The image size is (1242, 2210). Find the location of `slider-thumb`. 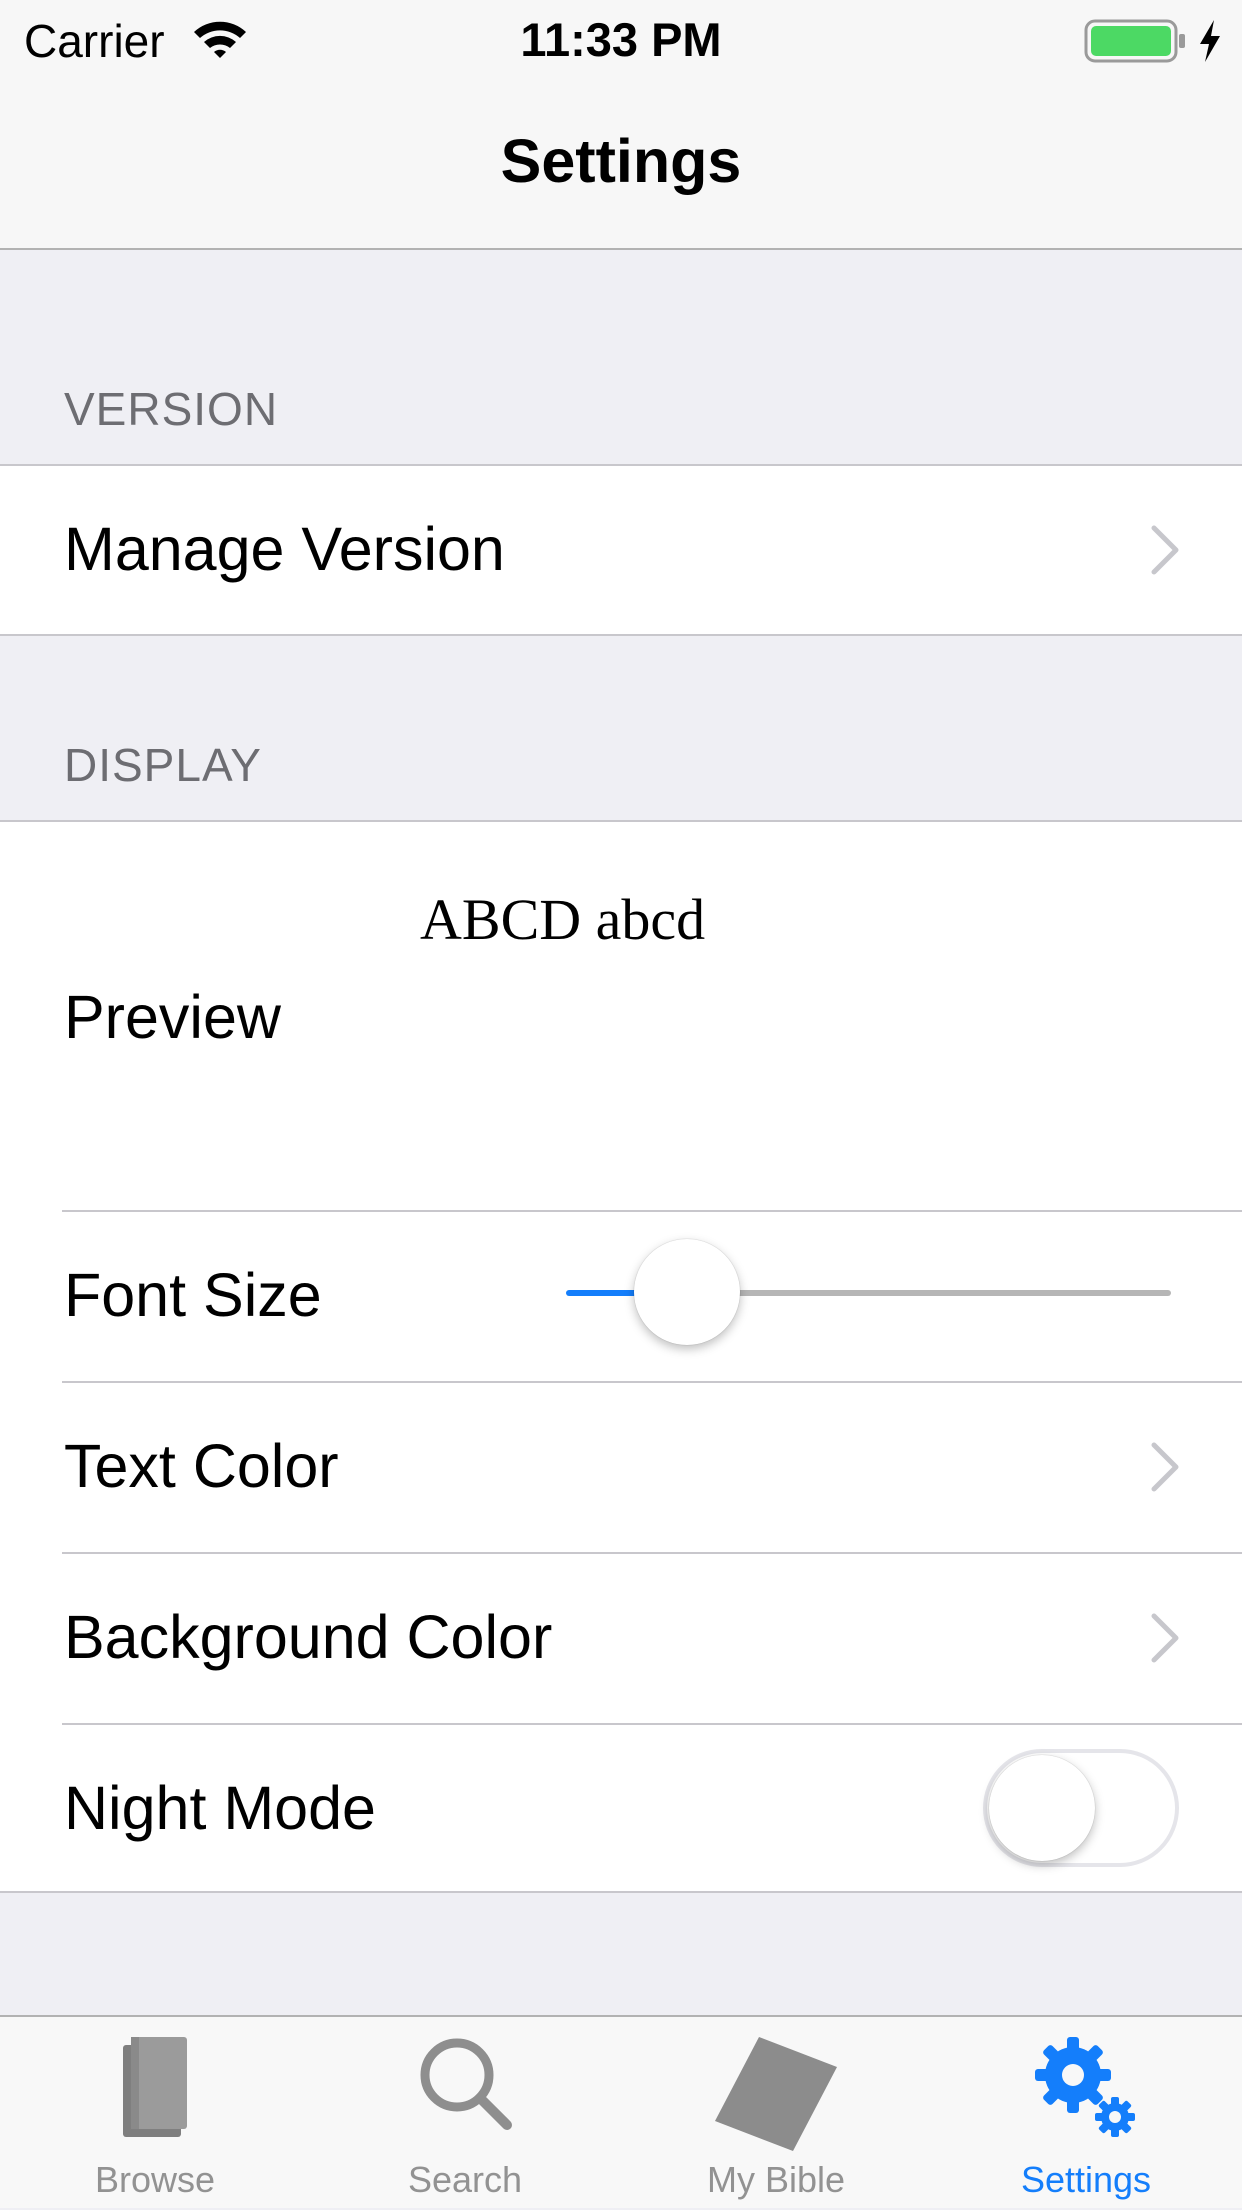

slider-thumb is located at coordinates (687, 1292).